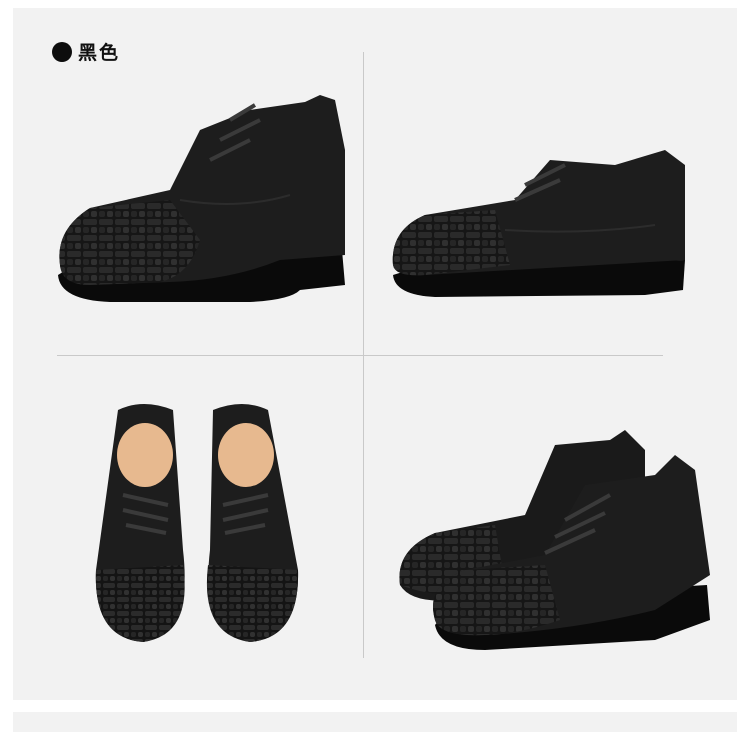 This screenshot has width=750, height=732. What do you see at coordinates (360, 355) in the screenshot?
I see `horizontal-divider` at bounding box center [360, 355].